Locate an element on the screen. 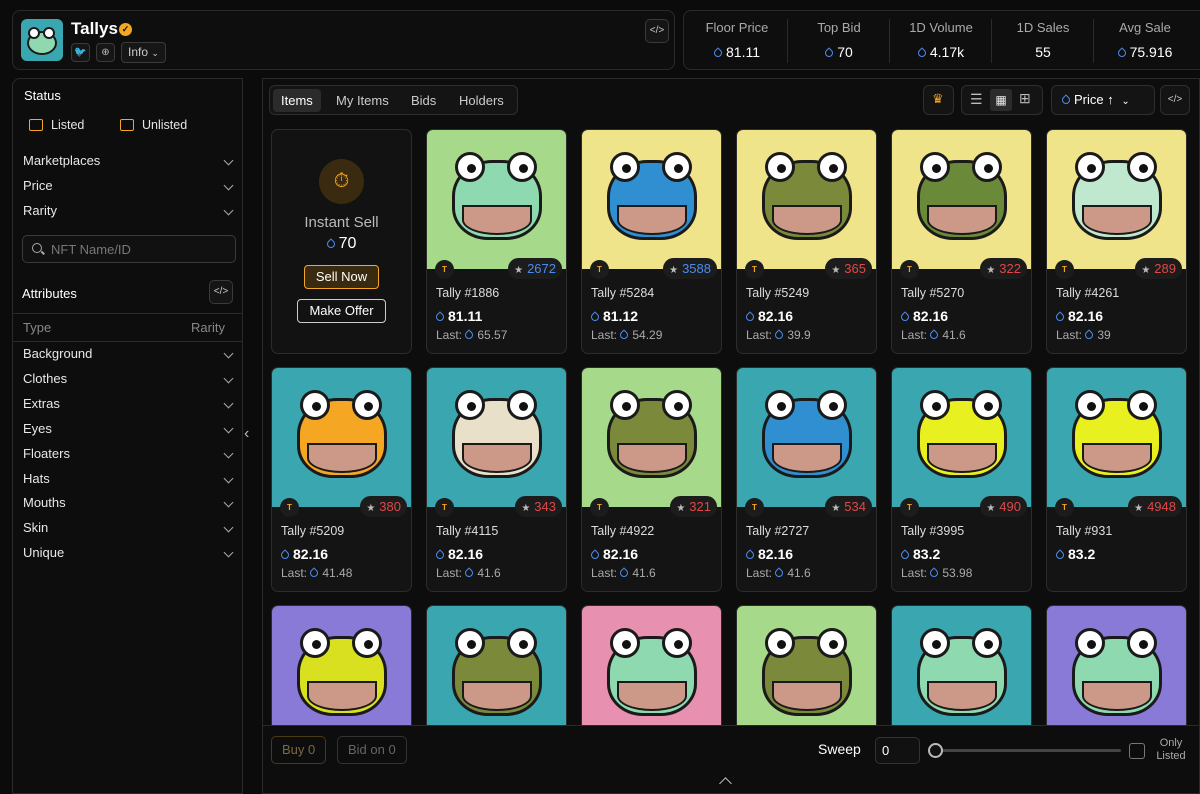  unlisted-filter: Unlisted is located at coordinates (153, 125).